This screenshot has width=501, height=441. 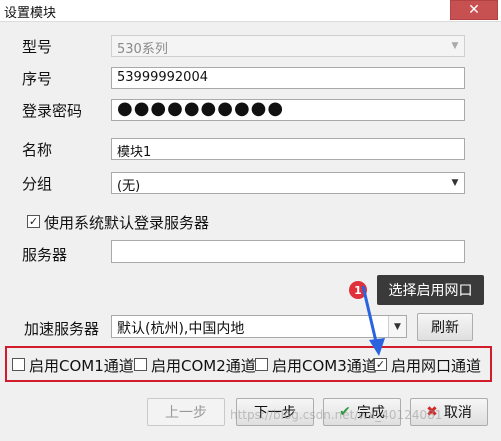 What do you see at coordinates (430, 291) in the screenshot?
I see `callout-text: 选择启用网口` at bounding box center [430, 291].